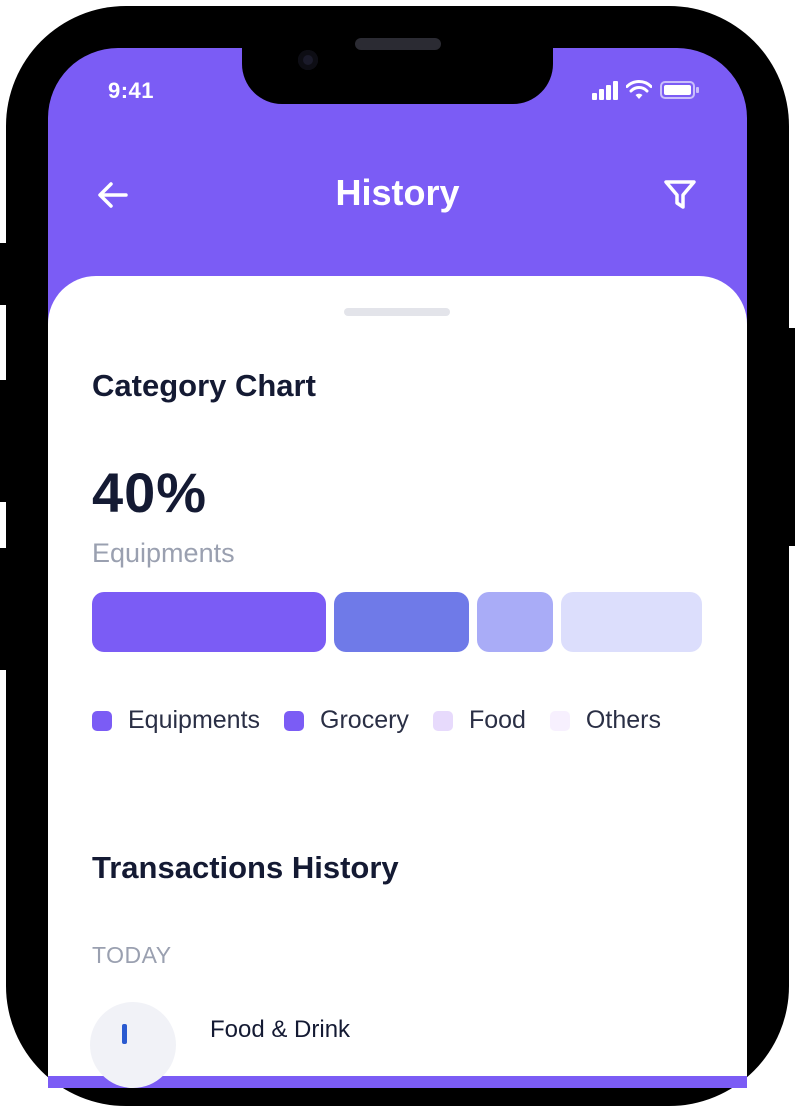 Image resolution: width=795 pixels, height=1106 pixels. What do you see at coordinates (132, 955) in the screenshot?
I see `group-label-today: TODAY` at bounding box center [132, 955].